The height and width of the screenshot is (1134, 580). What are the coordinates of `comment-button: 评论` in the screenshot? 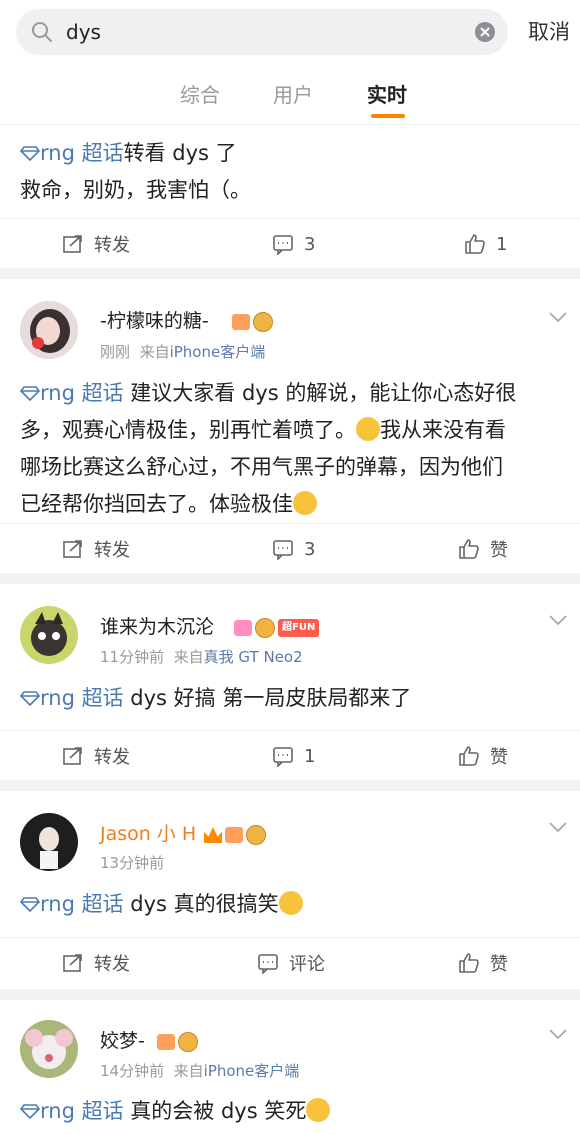 It's located at (291, 963).